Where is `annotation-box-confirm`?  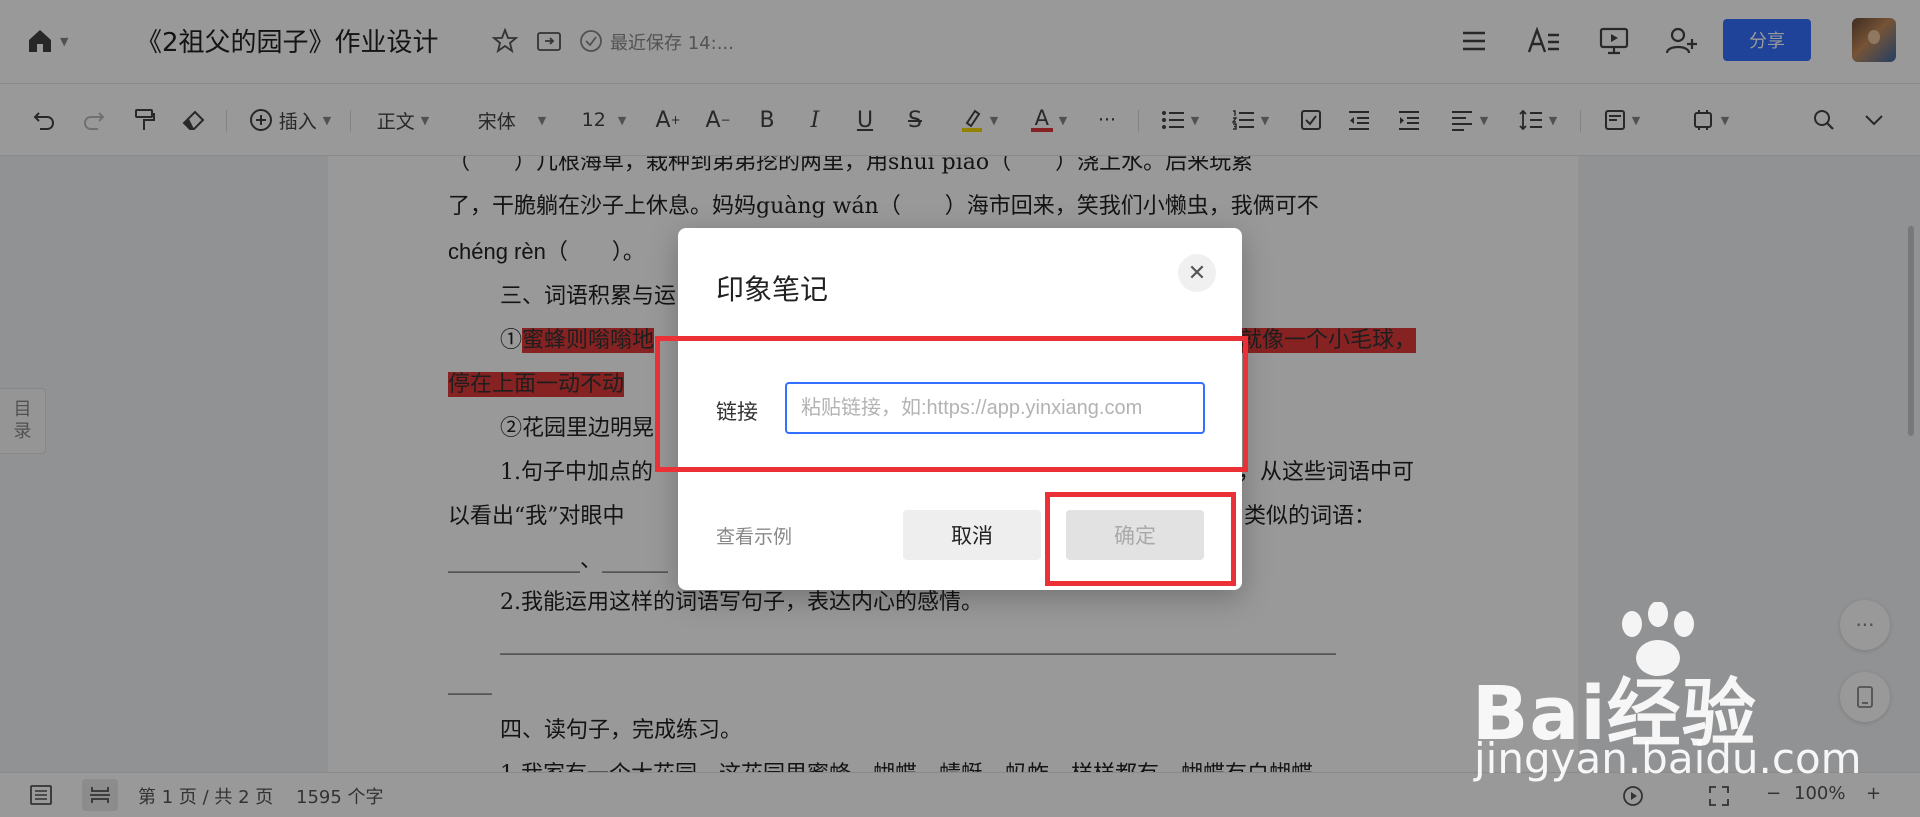 annotation-box-confirm is located at coordinates (1140, 539).